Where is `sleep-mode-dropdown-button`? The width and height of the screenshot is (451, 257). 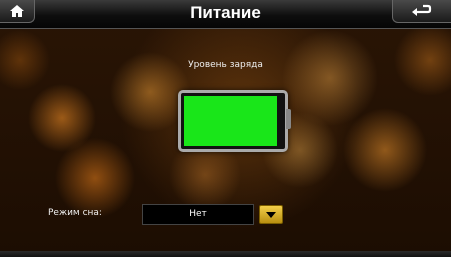
sleep-mode-dropdown-button is located at coordinates (271, 214).